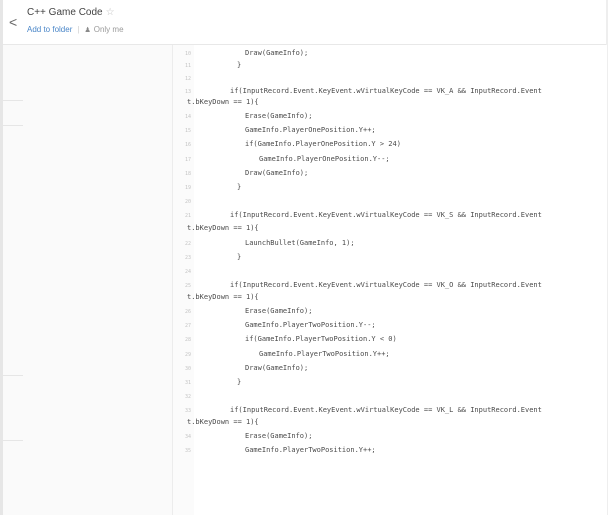 This screenshot has width=608, height=515. I want to click on star-icon: ☆, so click(110, 12).